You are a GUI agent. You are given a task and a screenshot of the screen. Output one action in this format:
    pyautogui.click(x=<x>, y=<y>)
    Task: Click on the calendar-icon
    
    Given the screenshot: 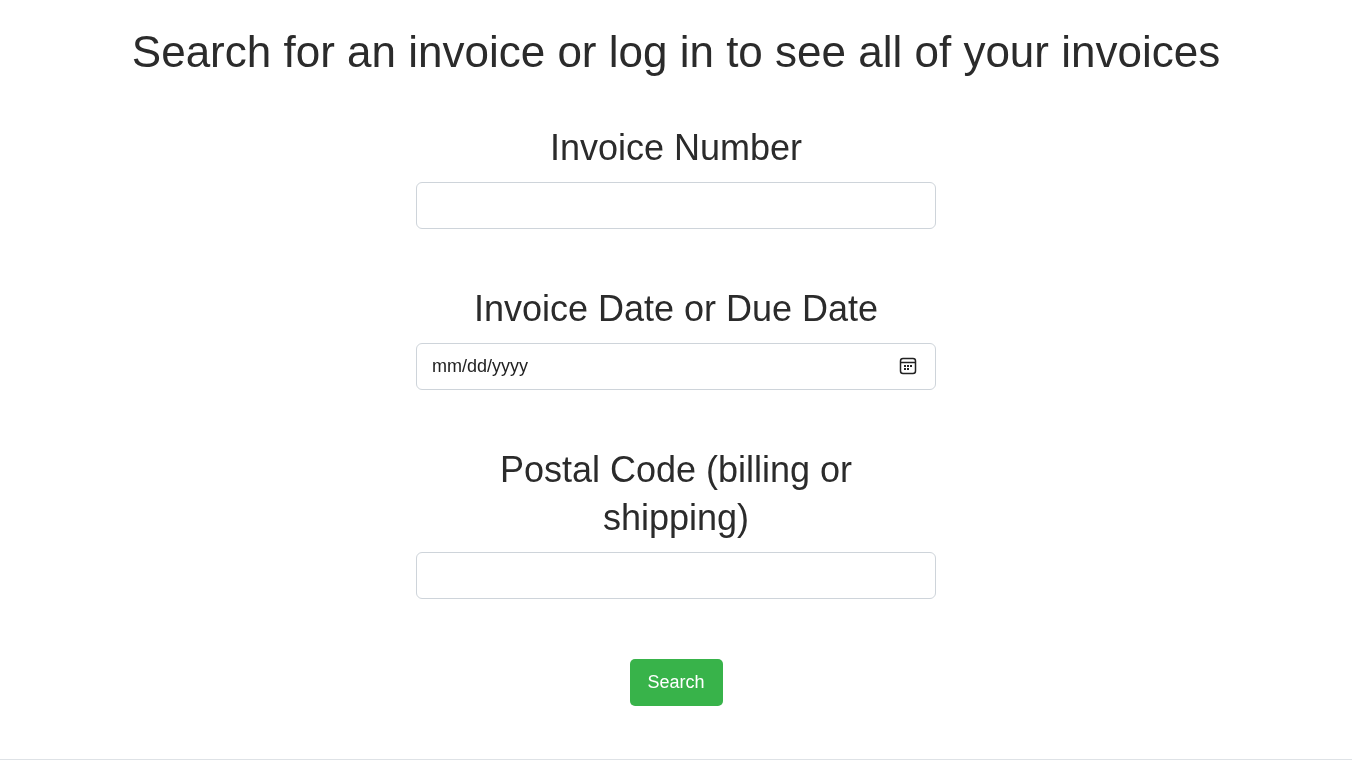 What is the action you would take?
    pyautogui.click(x=908, y=366)
    